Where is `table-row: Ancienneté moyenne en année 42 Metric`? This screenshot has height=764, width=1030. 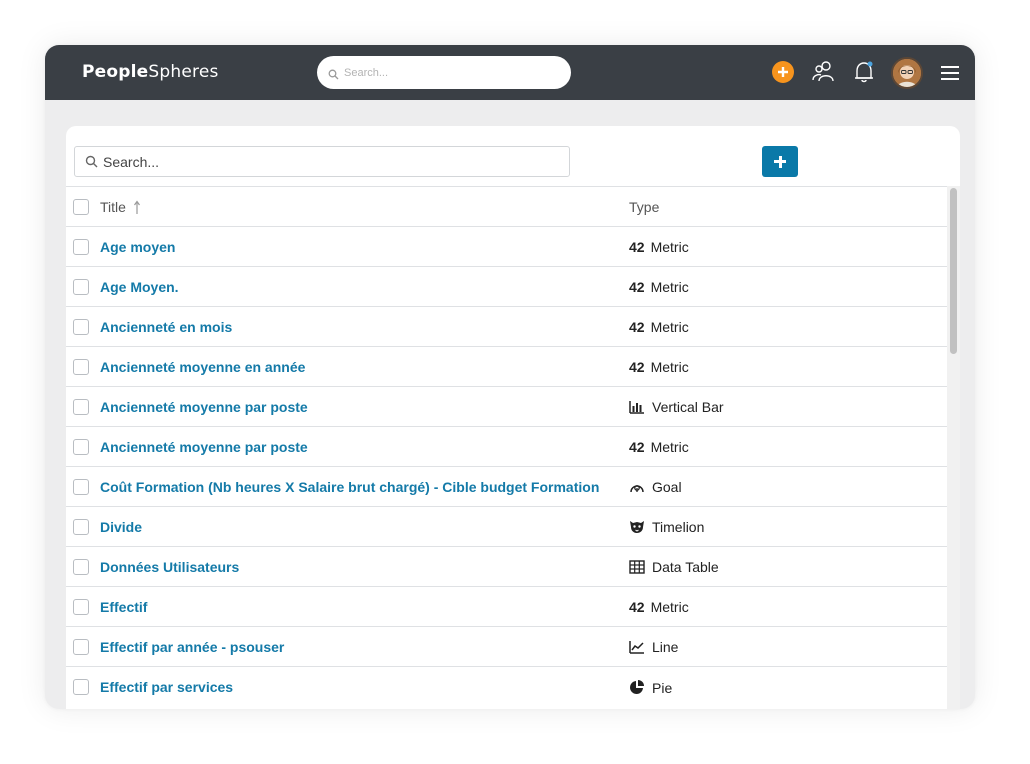 table-row: Ancienneté moyenne en année 42 Metric is located at coordinates (506, 366).